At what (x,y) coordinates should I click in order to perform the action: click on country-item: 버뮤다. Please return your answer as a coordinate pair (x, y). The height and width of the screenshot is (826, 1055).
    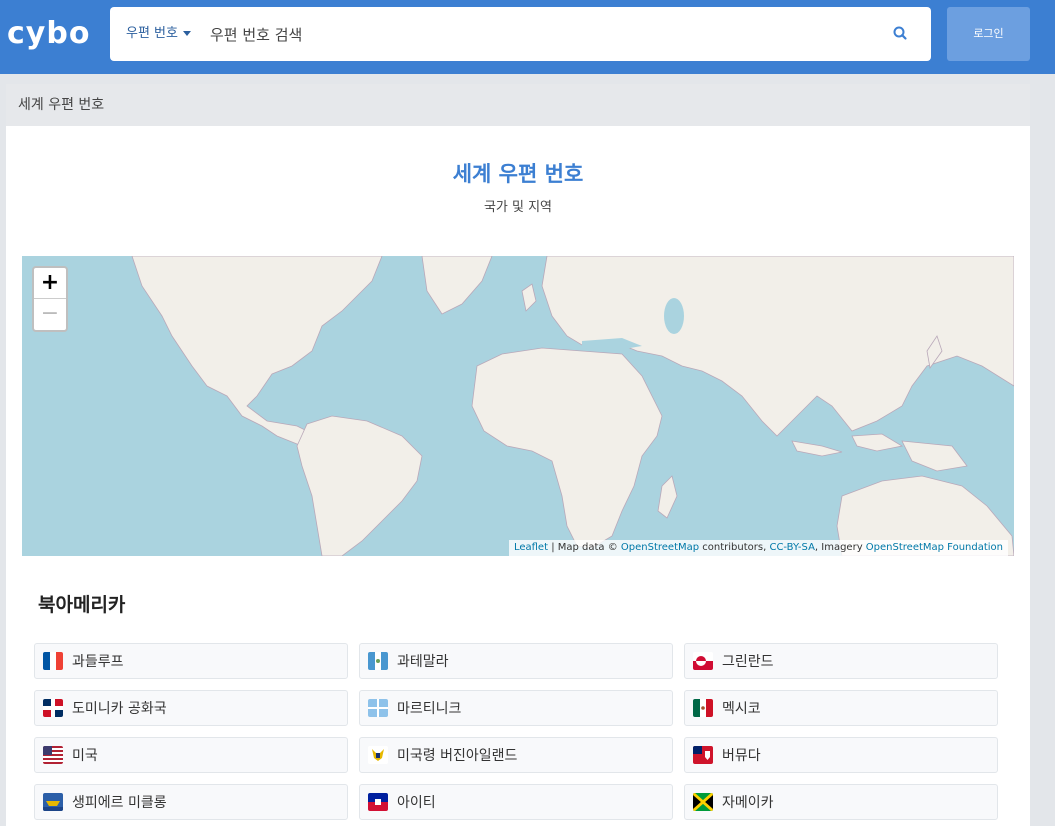
    Looking at the image, I should click on (841, 755).